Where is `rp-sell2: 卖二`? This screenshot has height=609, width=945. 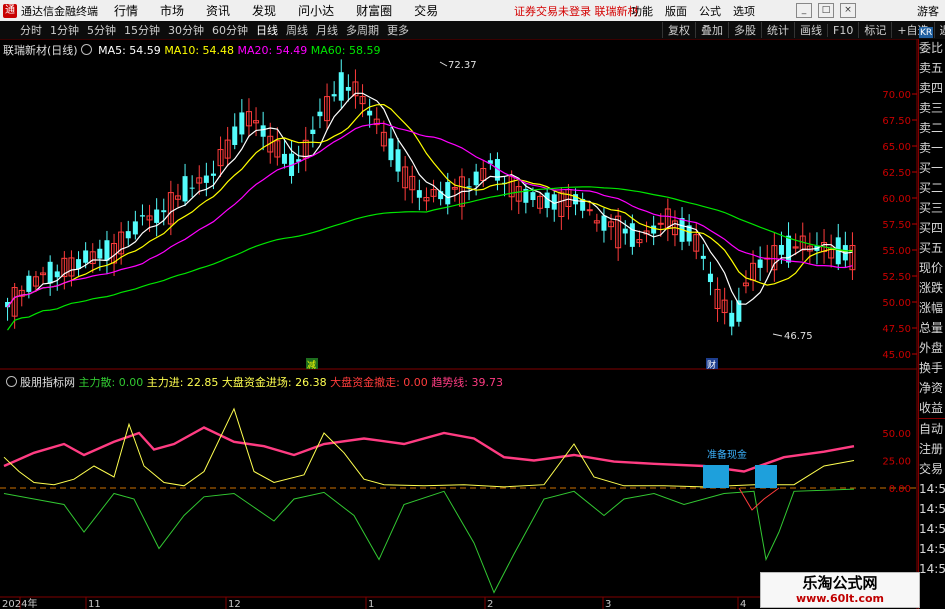
rp-sell2: 卖二 is located at coordinates (931, 128).